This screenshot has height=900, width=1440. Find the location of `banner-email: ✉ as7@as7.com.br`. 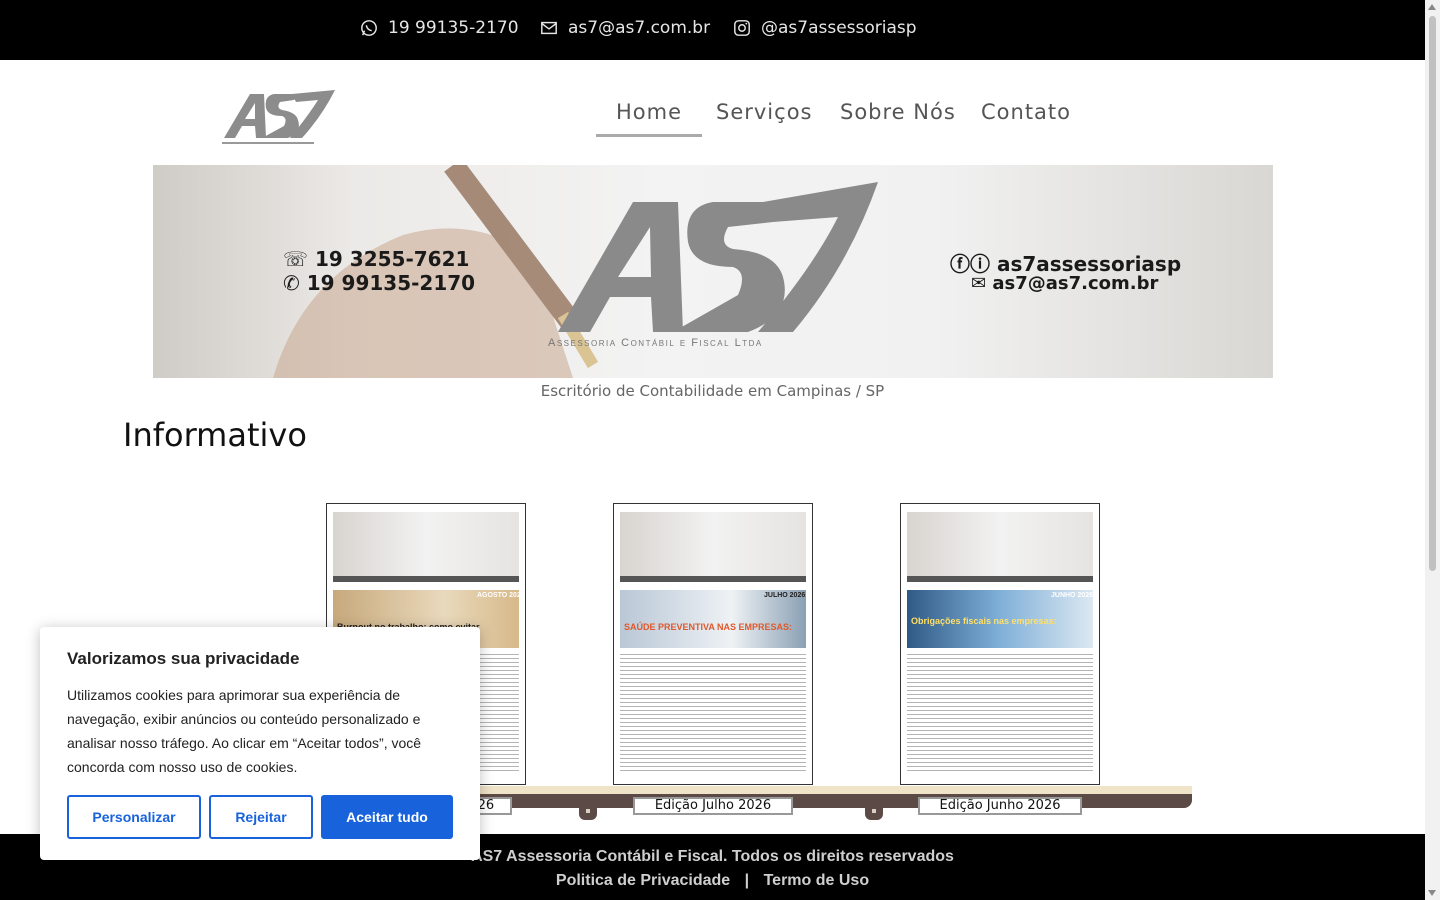

banner-email: ✉ as7@as7.com.br is located at coordinates (1064, 283).